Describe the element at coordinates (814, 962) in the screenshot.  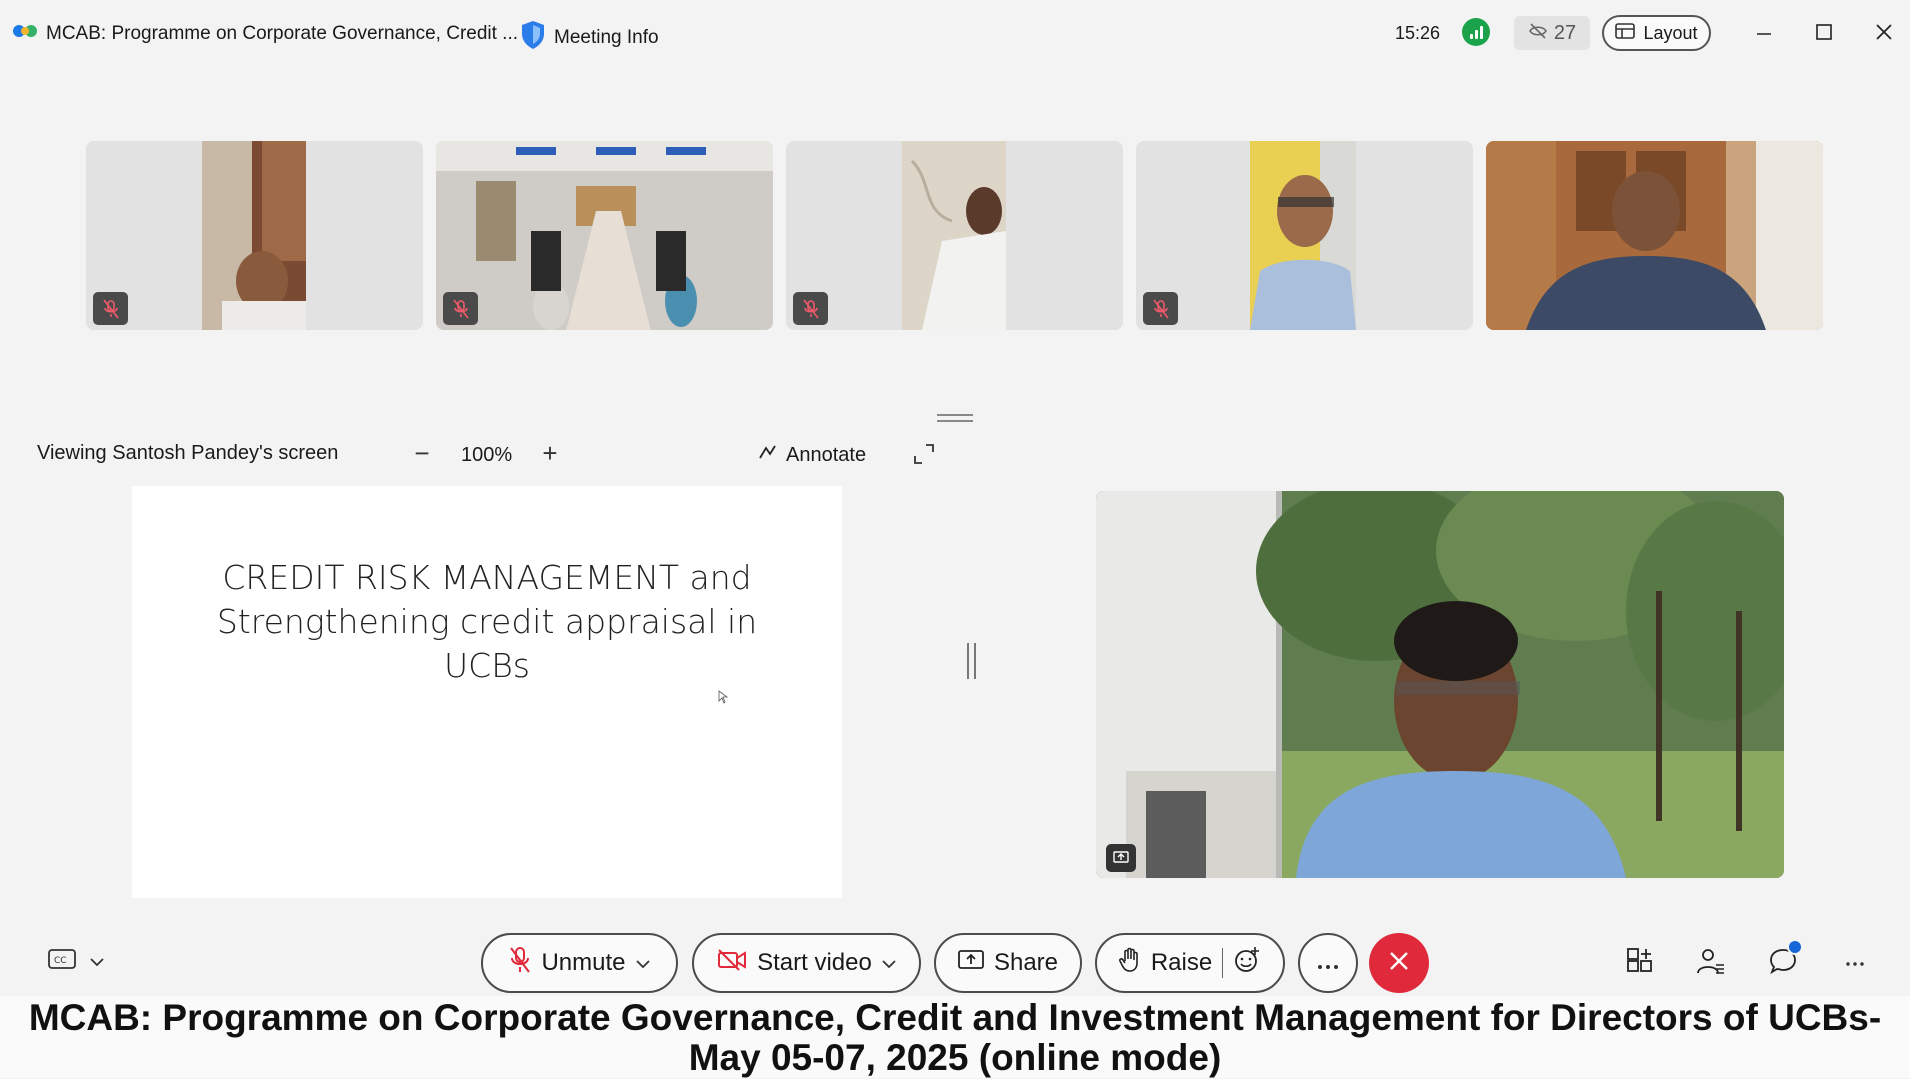
I see `start-video-label: Start video` at that location.